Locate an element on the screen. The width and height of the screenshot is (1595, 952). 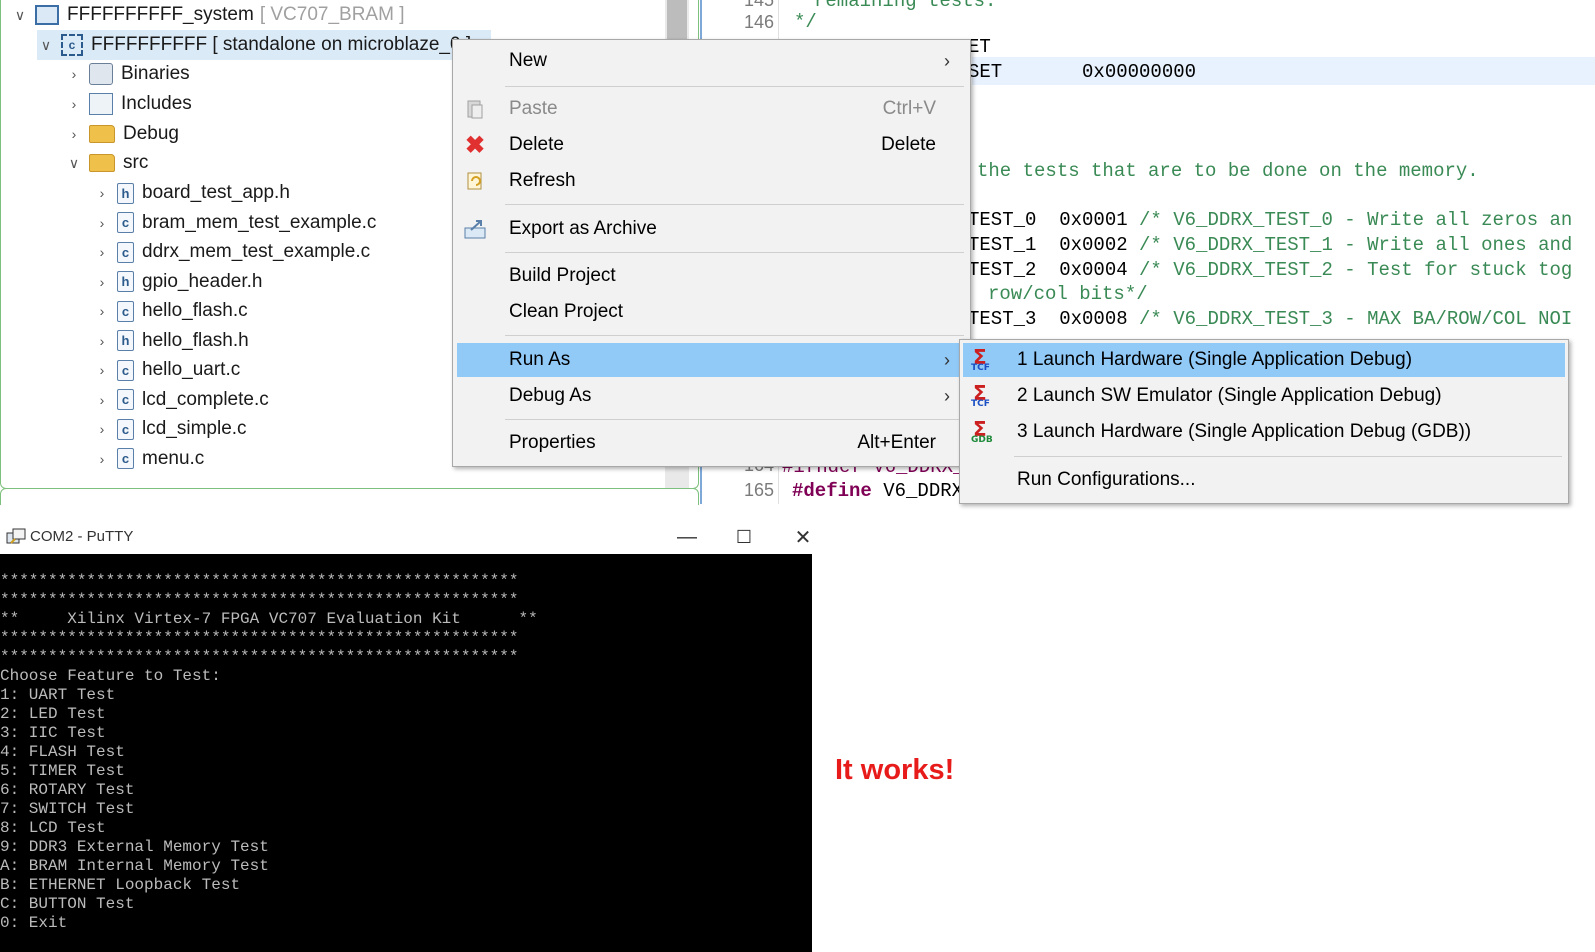
tree-item-system: ∨ FFFFFFFFFF_system [ VC707_BRAM ] is located at coordinates (207, 15).